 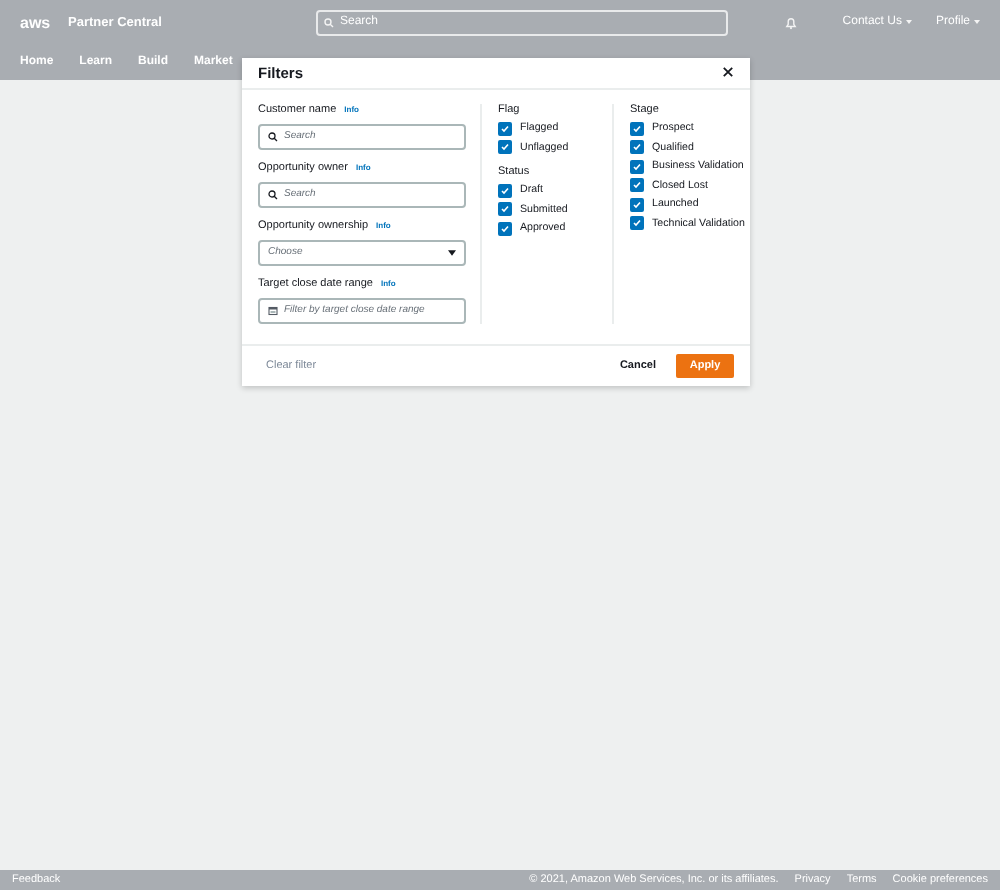 I want to click on logo: aws, so click(x=40, y=22).